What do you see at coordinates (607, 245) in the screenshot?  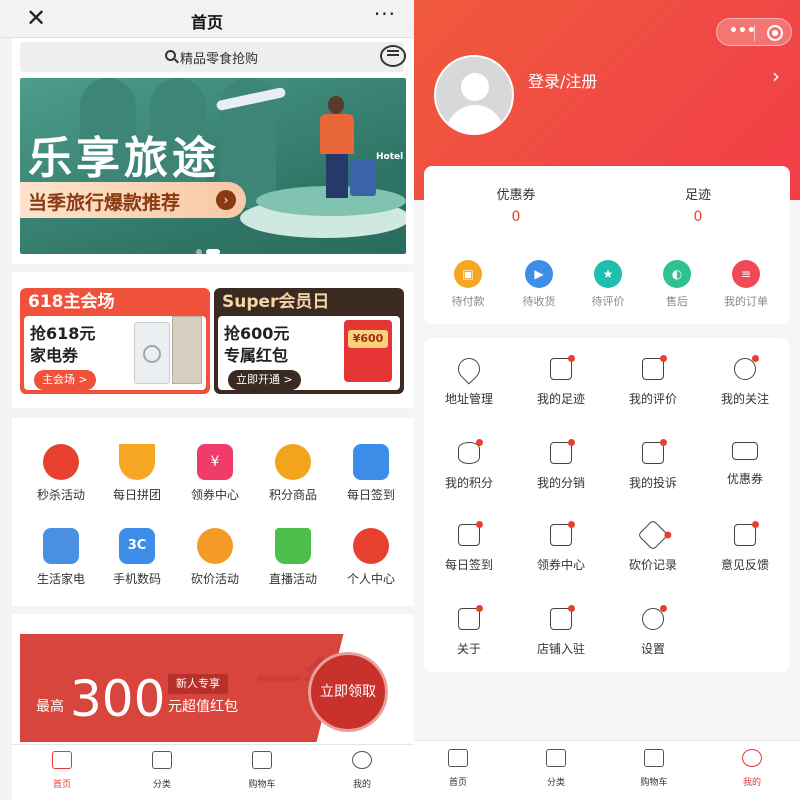 I see `stats-order-card: 优惠券 0 足迹 0 ▣ 待付款 ▶ 待收货 ★ 待评价 ◐ 售后 ≡ 我的订单` at bounding box center [607, 245].